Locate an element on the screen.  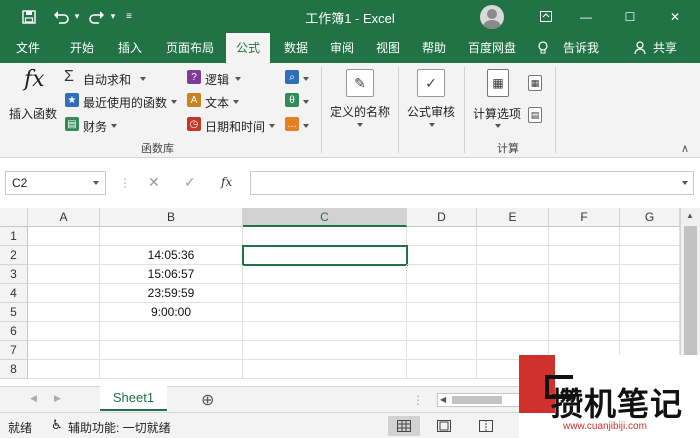
cell-e4 is located at coordinates (513, 293).